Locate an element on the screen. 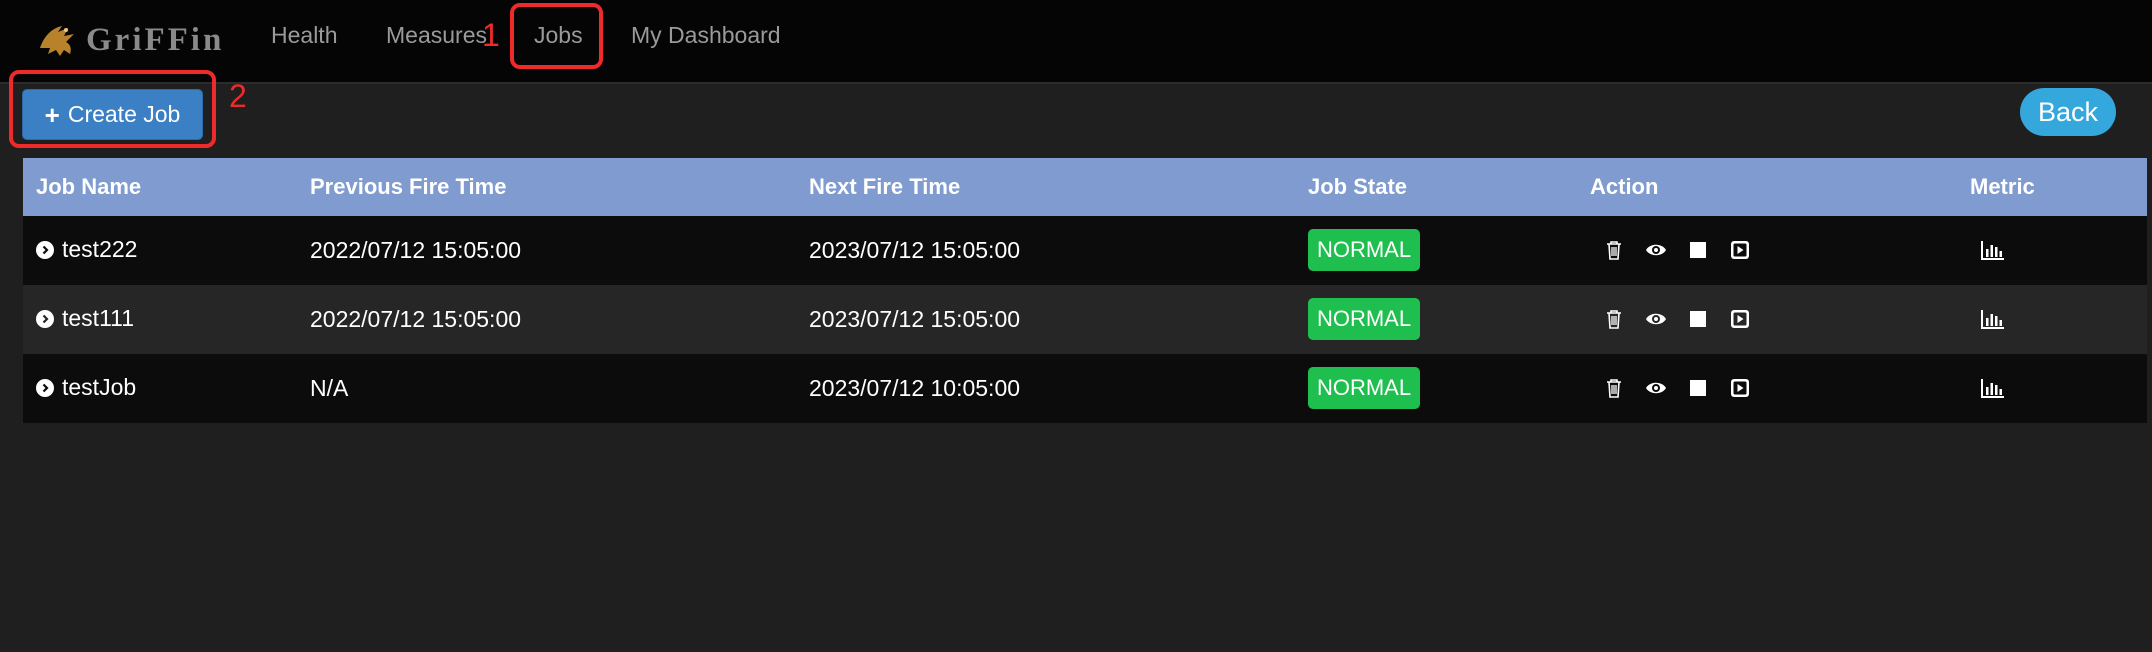 The height and width of the screenshot is (652, 2152). back-button: Back is located at coordinates (2068, 112).